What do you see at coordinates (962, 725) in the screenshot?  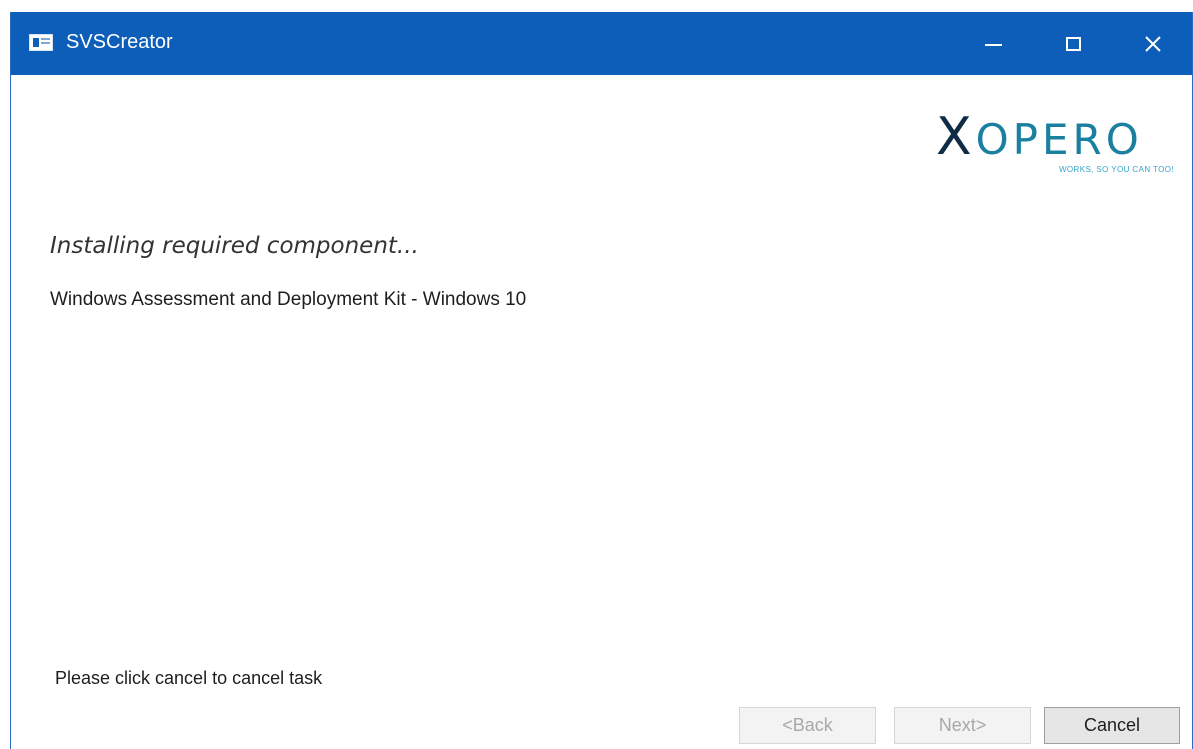 I see `next-button: Next>` at bounding box center [962, 725].